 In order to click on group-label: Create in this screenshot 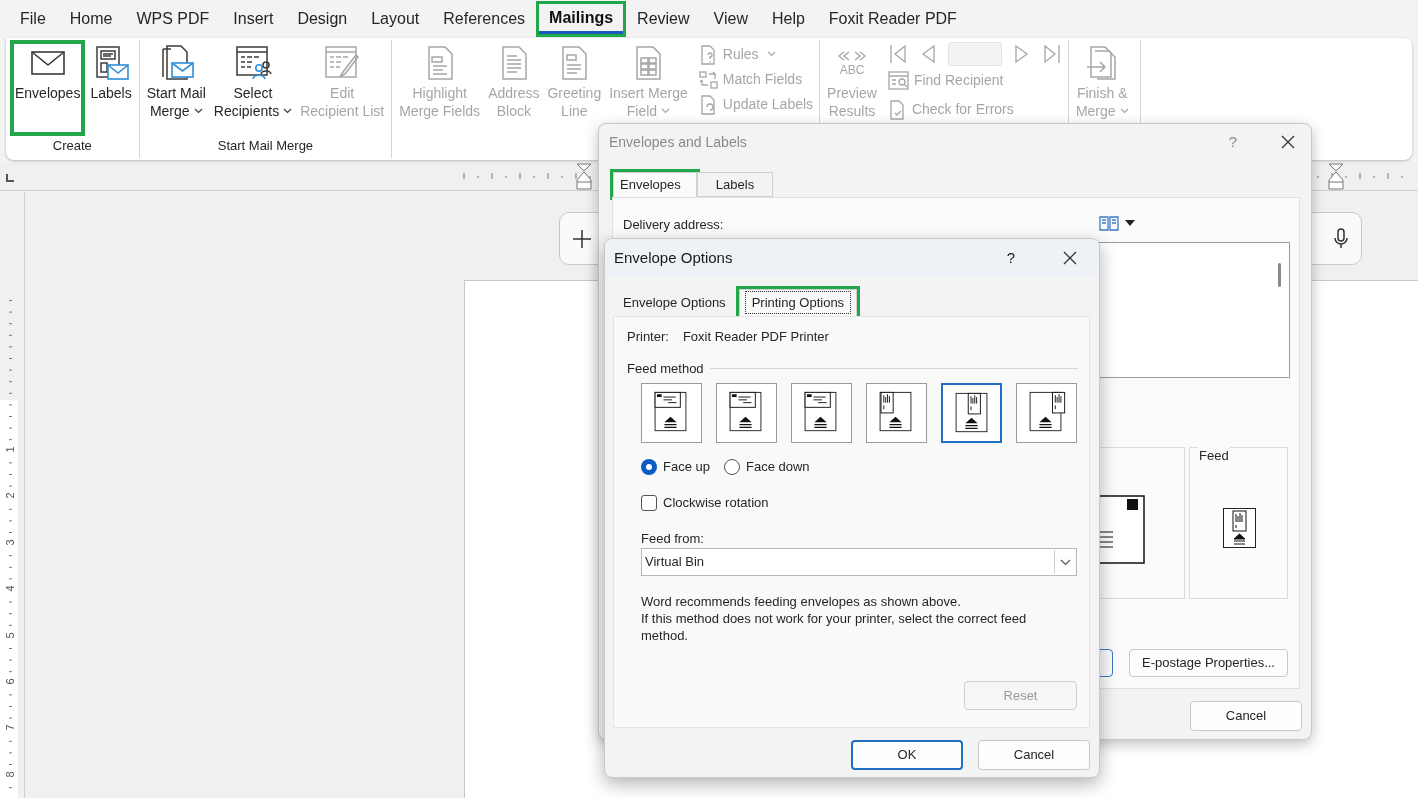, I will do `click(72, 145)`.